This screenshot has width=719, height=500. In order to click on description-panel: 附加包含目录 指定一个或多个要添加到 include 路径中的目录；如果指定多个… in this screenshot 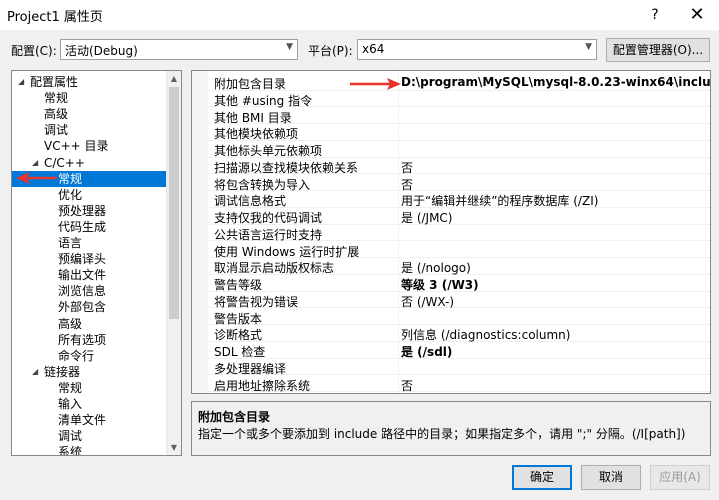, I will do `click(451, 428)`.